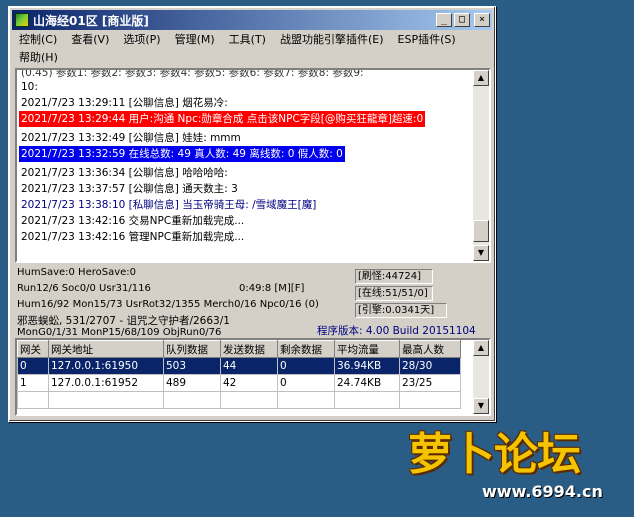  I want to click on refresh-count: [刷怪:44724], so click(394, 276).